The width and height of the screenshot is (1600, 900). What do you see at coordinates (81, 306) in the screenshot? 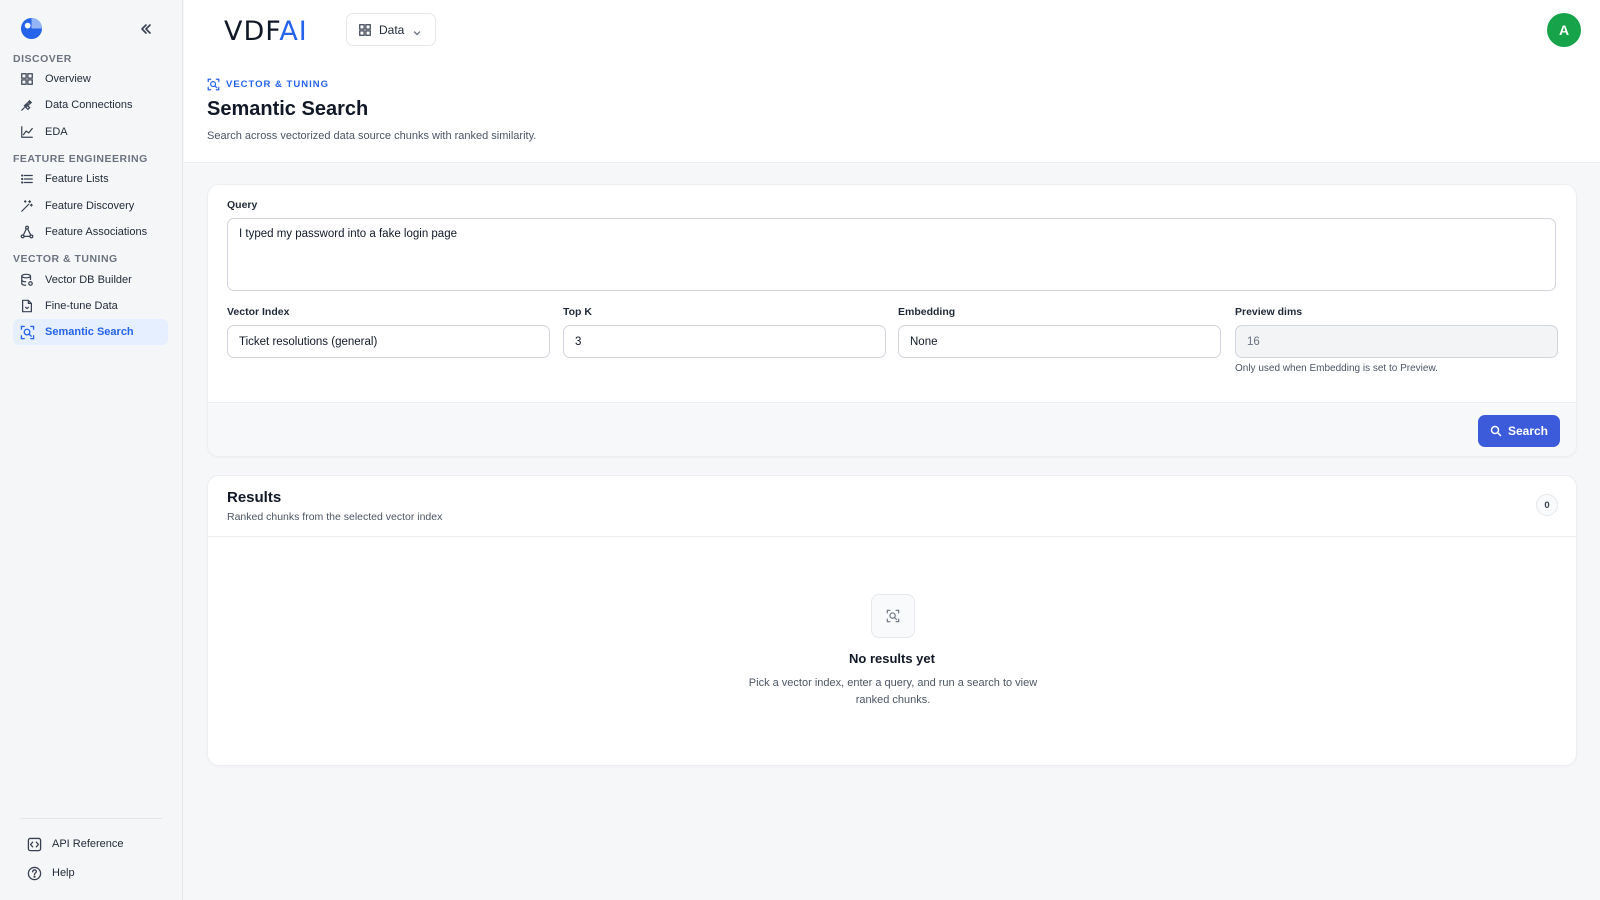
I see `sidebar-item-label: Fine-tune Data` at bounding box center [81, 306].